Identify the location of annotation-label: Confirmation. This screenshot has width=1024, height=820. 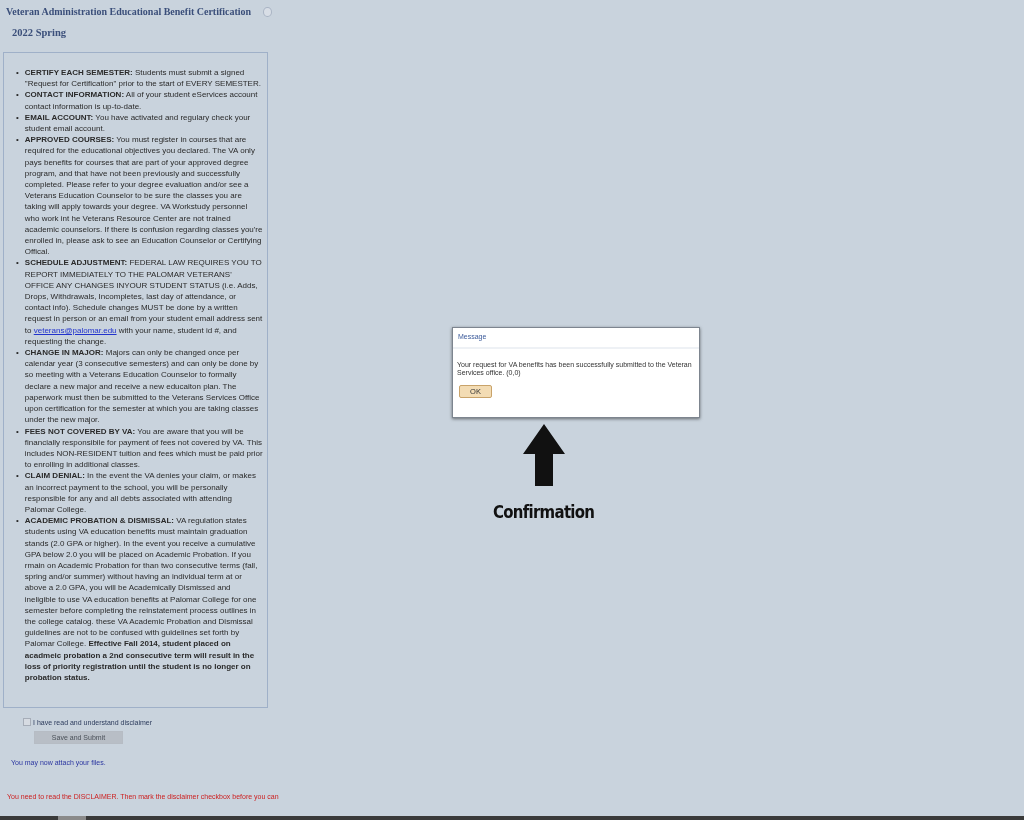
(544, 512).